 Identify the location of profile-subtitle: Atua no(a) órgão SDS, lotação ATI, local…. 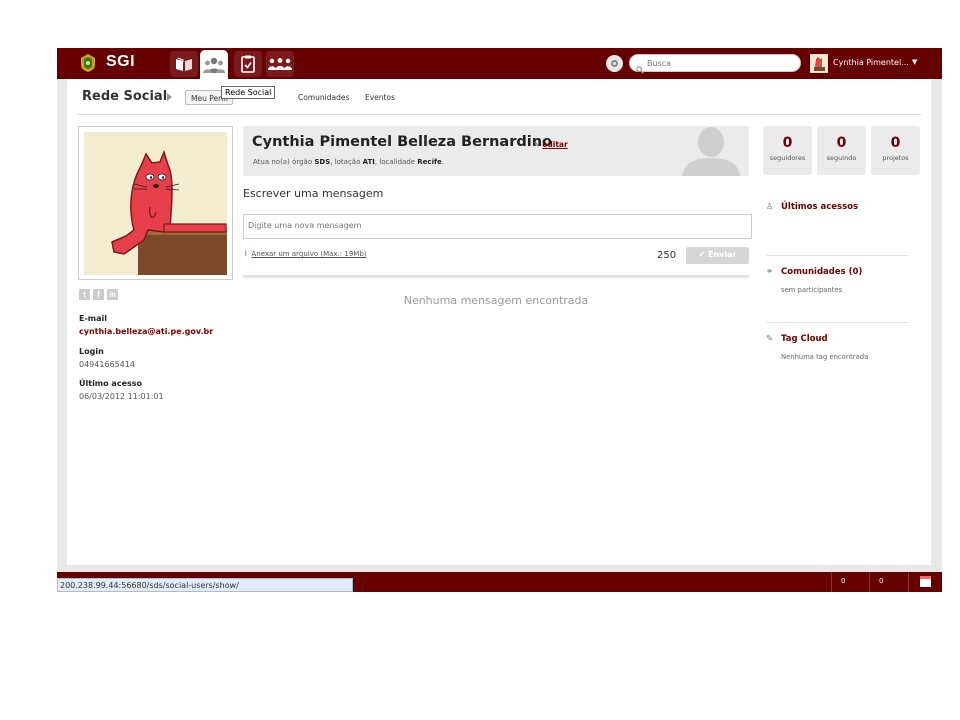
(348, 162).